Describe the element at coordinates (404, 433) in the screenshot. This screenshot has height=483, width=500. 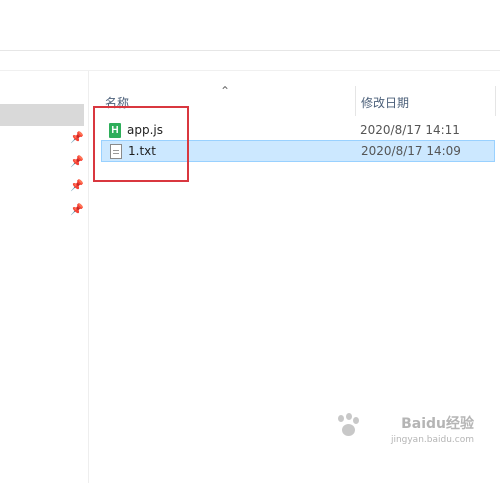
I see `watermark: Baidu经验 jingyan.baidu.com` at that location.